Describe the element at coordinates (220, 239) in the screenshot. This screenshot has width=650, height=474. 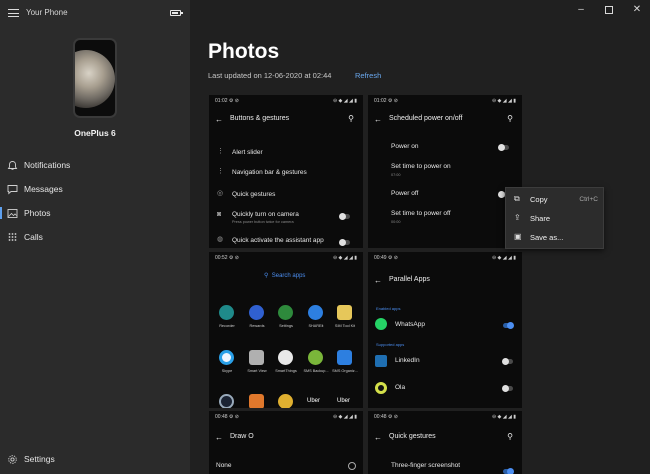
I see `assistant-icon: ◍` at that location.